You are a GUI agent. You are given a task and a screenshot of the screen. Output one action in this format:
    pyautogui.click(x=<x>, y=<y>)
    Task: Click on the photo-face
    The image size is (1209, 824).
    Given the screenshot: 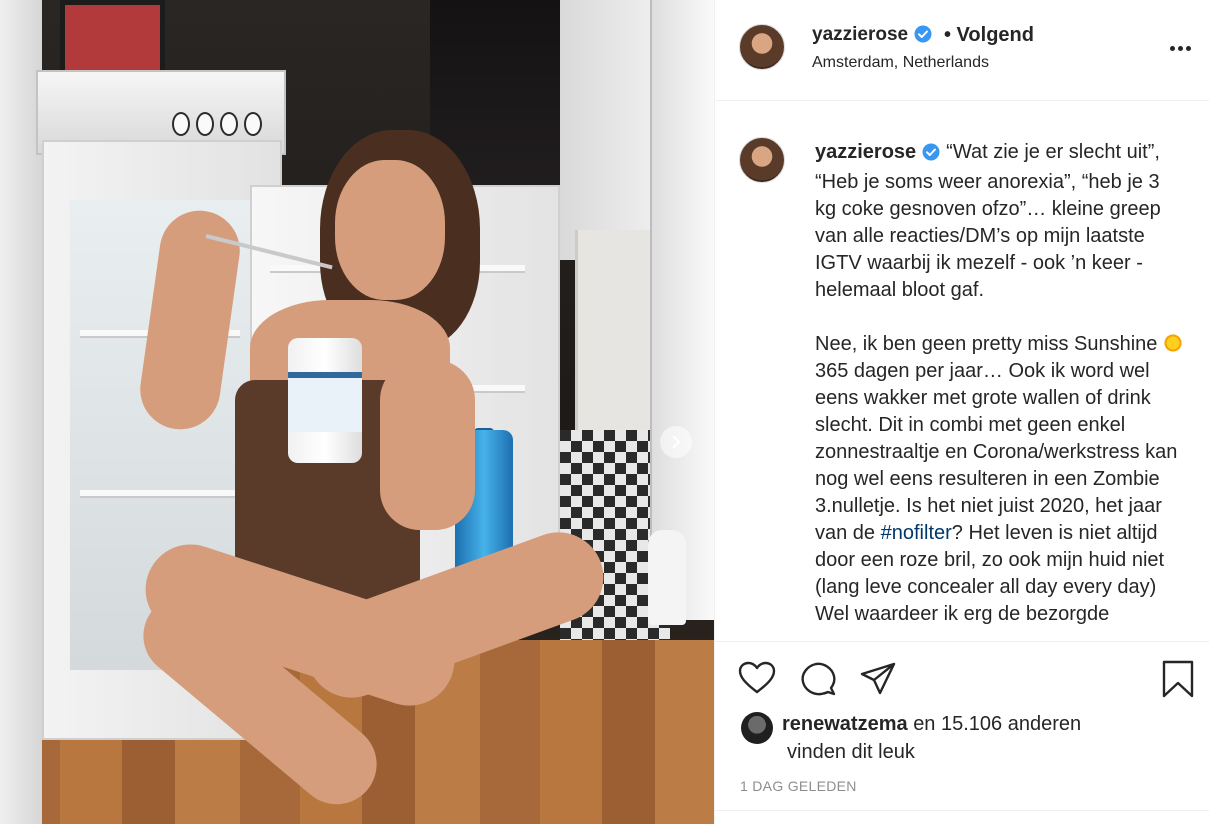 What is the action you would take?
    pyautogui.click(x=390, y=230)
    